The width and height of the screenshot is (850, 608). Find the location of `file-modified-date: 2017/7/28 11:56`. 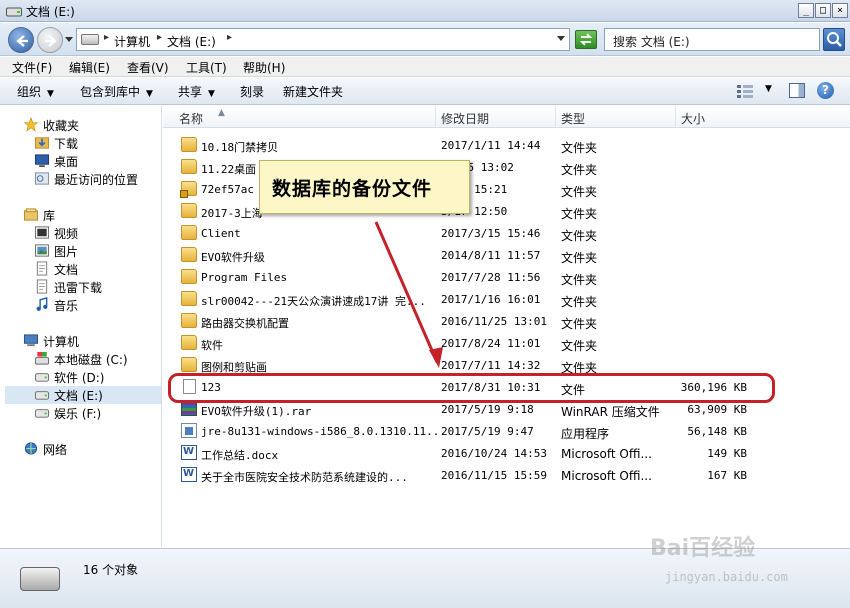

file-modified-date: 2017/7/28 11:56 is located at coordinates (491, 277).